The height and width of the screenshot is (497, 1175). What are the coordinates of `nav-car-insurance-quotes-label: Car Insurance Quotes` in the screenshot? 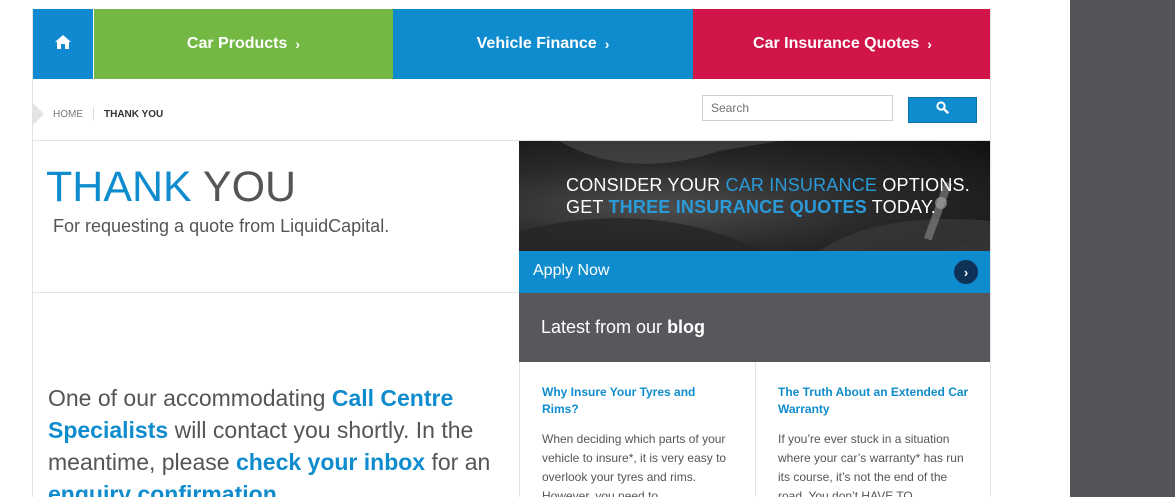 It's located at (836, 43).